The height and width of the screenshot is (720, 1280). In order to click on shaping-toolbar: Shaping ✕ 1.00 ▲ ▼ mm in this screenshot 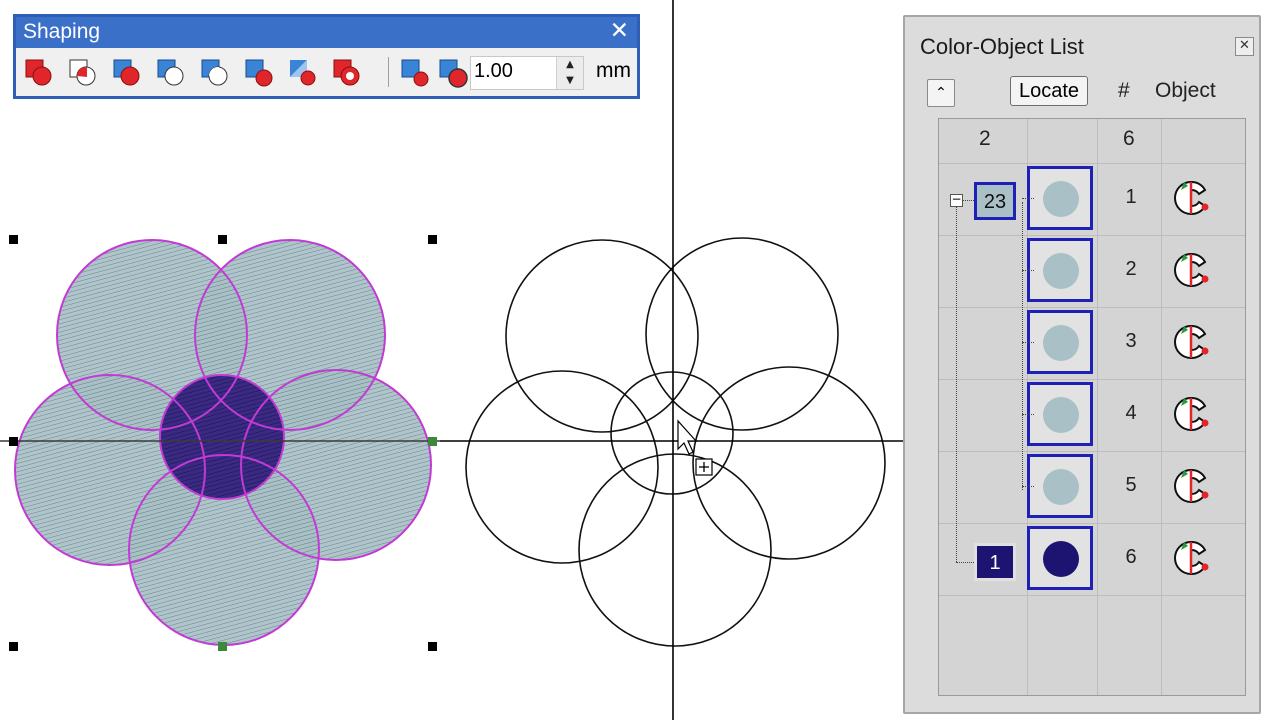, I will do `click(326, 56)`.